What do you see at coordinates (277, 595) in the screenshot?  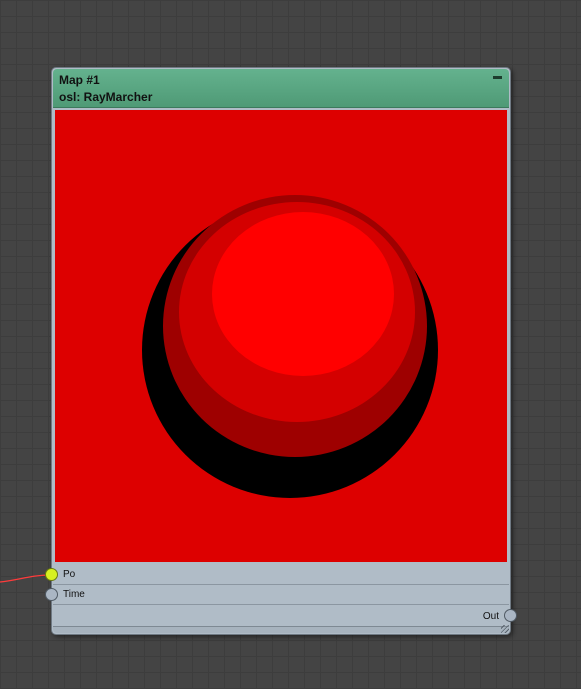 I see `input-port-time: Time` at bounding box center [277, 595].